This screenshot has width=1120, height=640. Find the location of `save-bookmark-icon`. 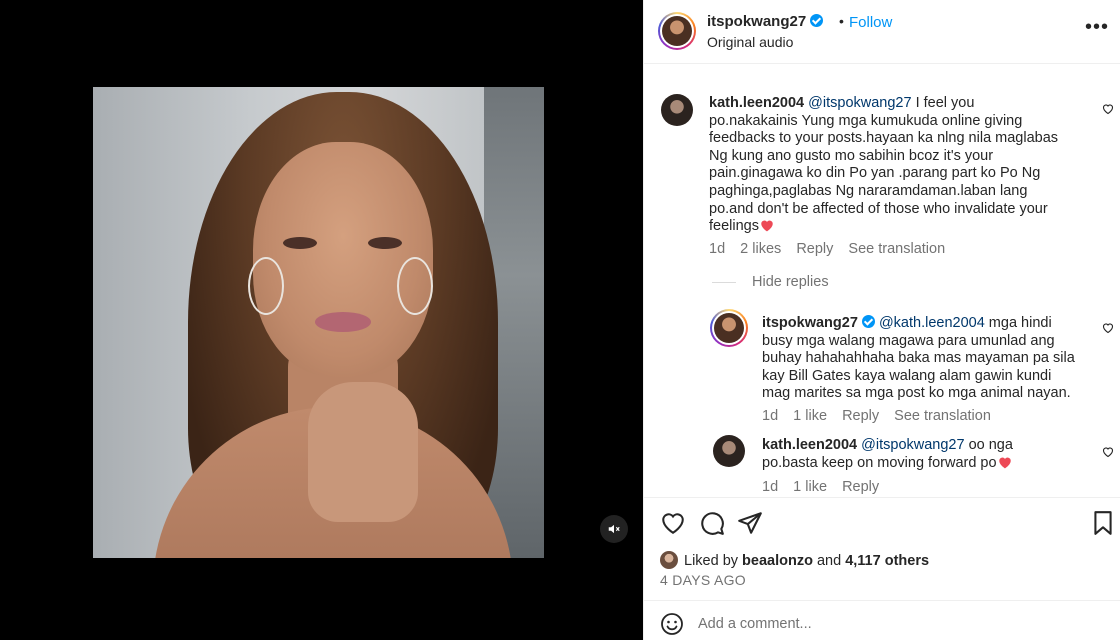

save-bookmark-icon is located at coordinates (1103, 523).